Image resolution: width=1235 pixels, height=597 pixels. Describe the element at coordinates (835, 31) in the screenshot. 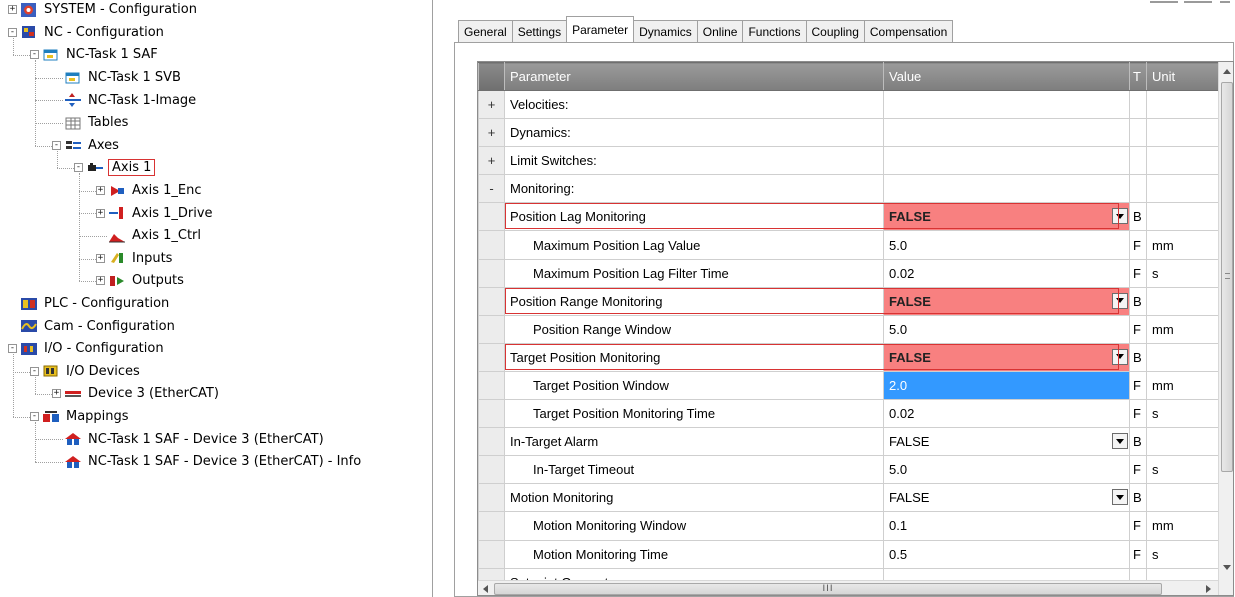

I see `tab-coupling: Coupling` at that location.